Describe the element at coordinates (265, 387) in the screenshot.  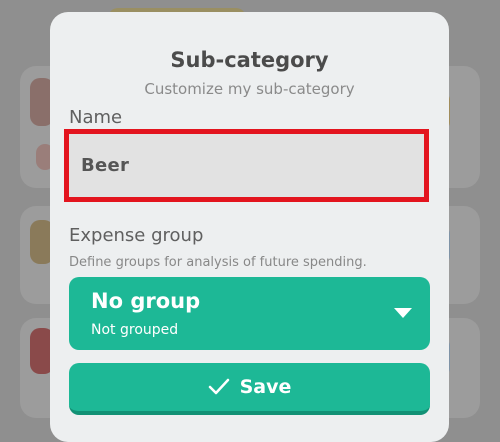
I see `save-button-label: Save` at that location.